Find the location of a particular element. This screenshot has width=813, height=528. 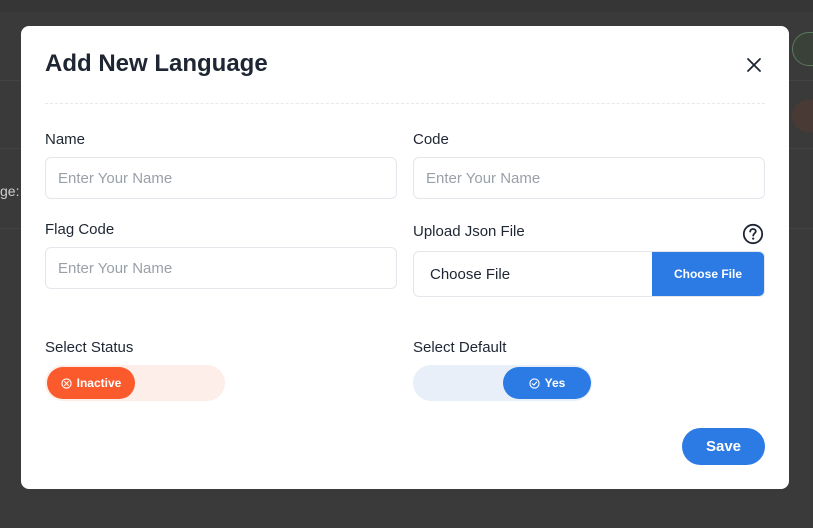

status-value: Inactive is located at coordinates (99, 383).